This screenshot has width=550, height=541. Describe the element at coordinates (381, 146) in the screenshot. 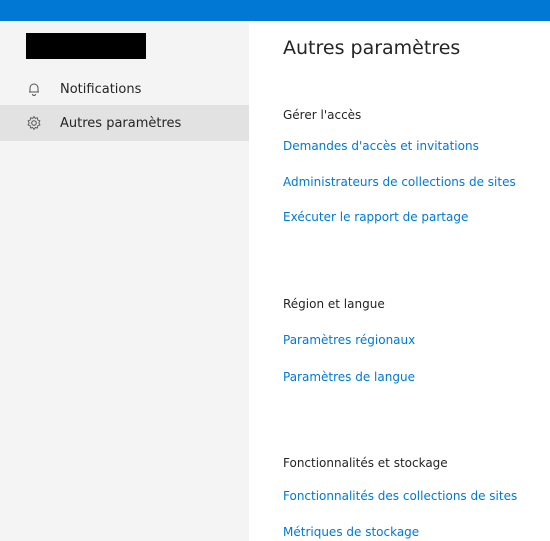

I see `link-demandes-acces: Demandes d'accès et invitations` at that location.